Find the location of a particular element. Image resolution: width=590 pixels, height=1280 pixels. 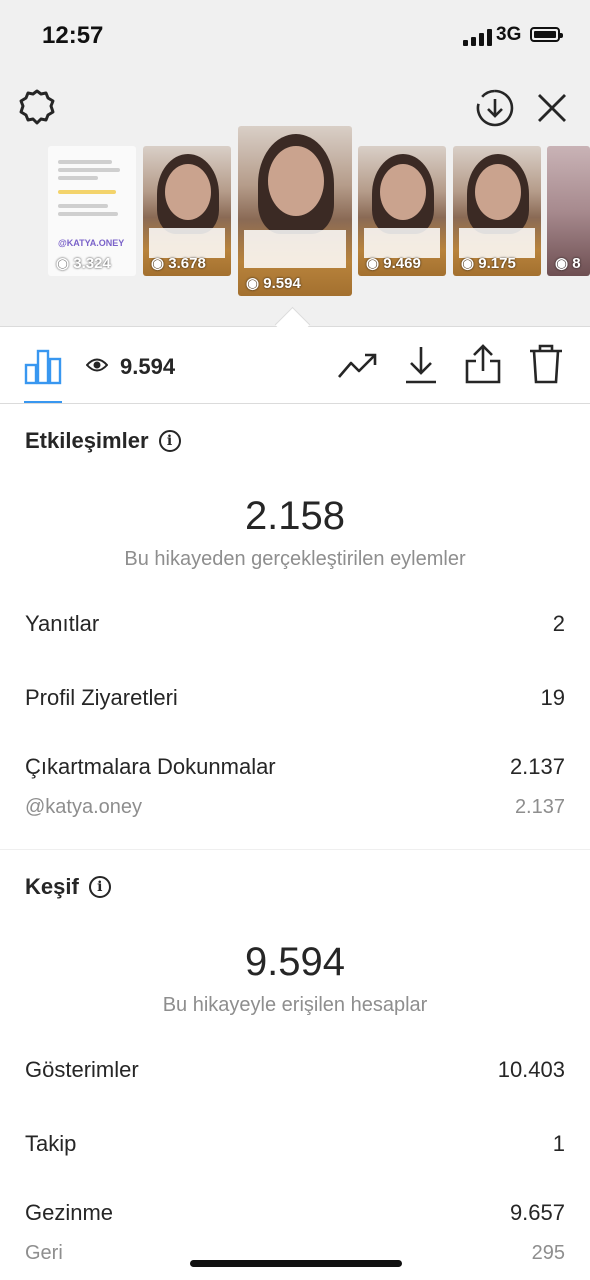

interactions-section-title: Etkileşimler i is located at coordinates (103, 441).